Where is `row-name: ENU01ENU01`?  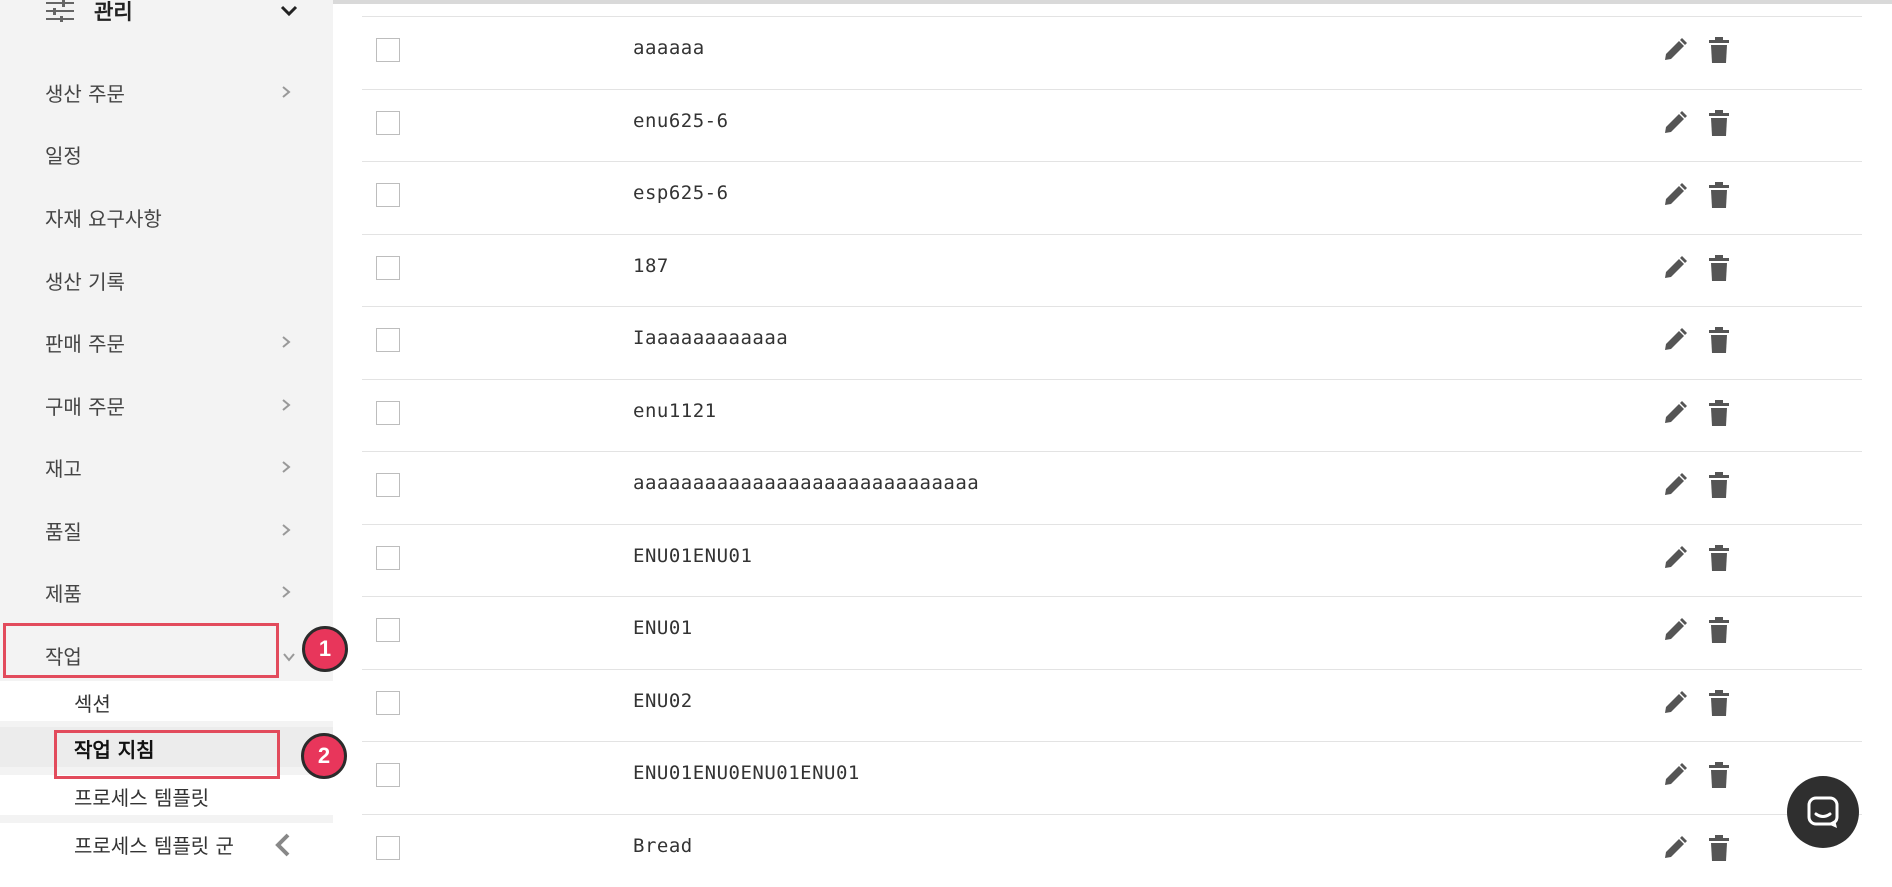
row-name: ENU01ENU01 is located at coordinates (693, 556).